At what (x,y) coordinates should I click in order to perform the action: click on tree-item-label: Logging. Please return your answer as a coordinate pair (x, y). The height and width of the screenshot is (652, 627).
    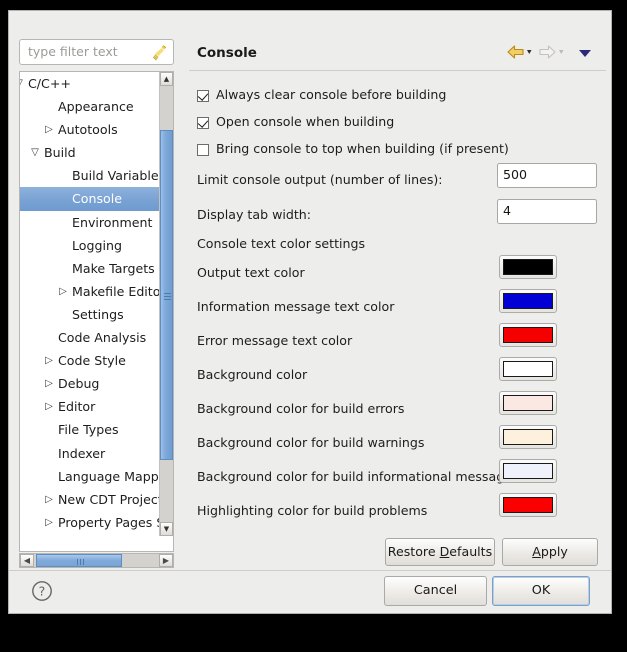
    Looking at the image, I should click on (97, 245).